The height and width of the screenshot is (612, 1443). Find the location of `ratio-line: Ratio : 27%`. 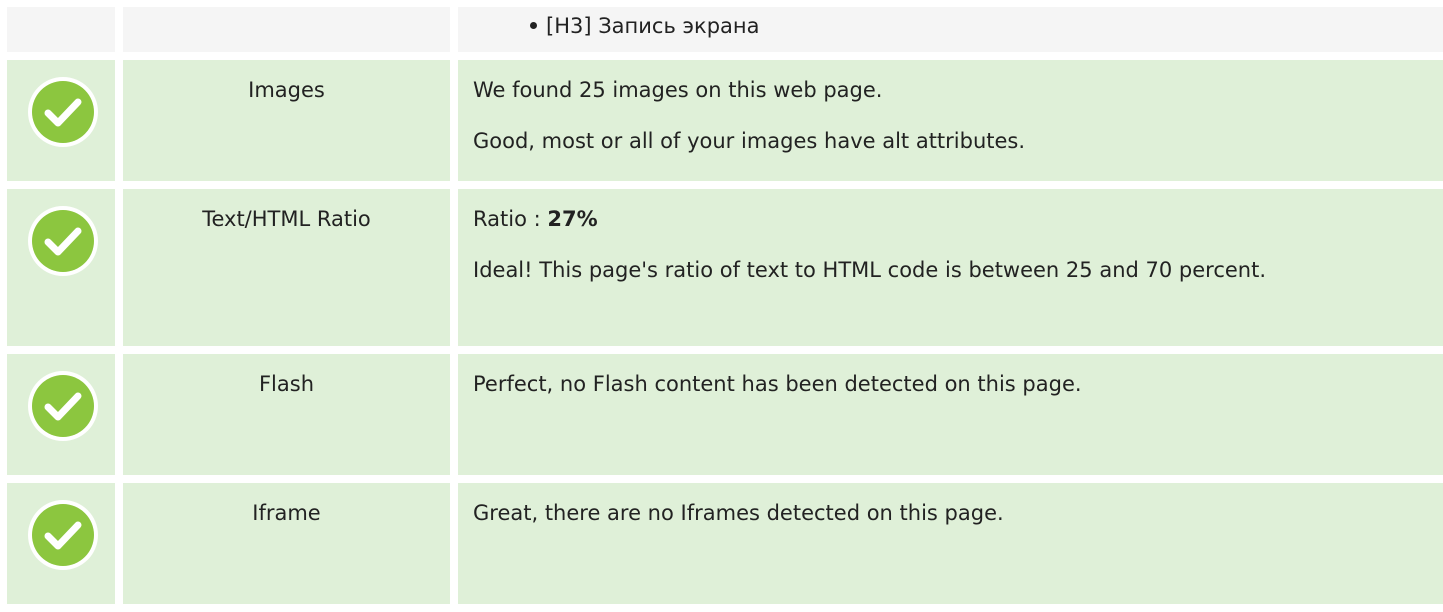

ratio-line: Ratio : 27% is located at coordinates (948, 219).